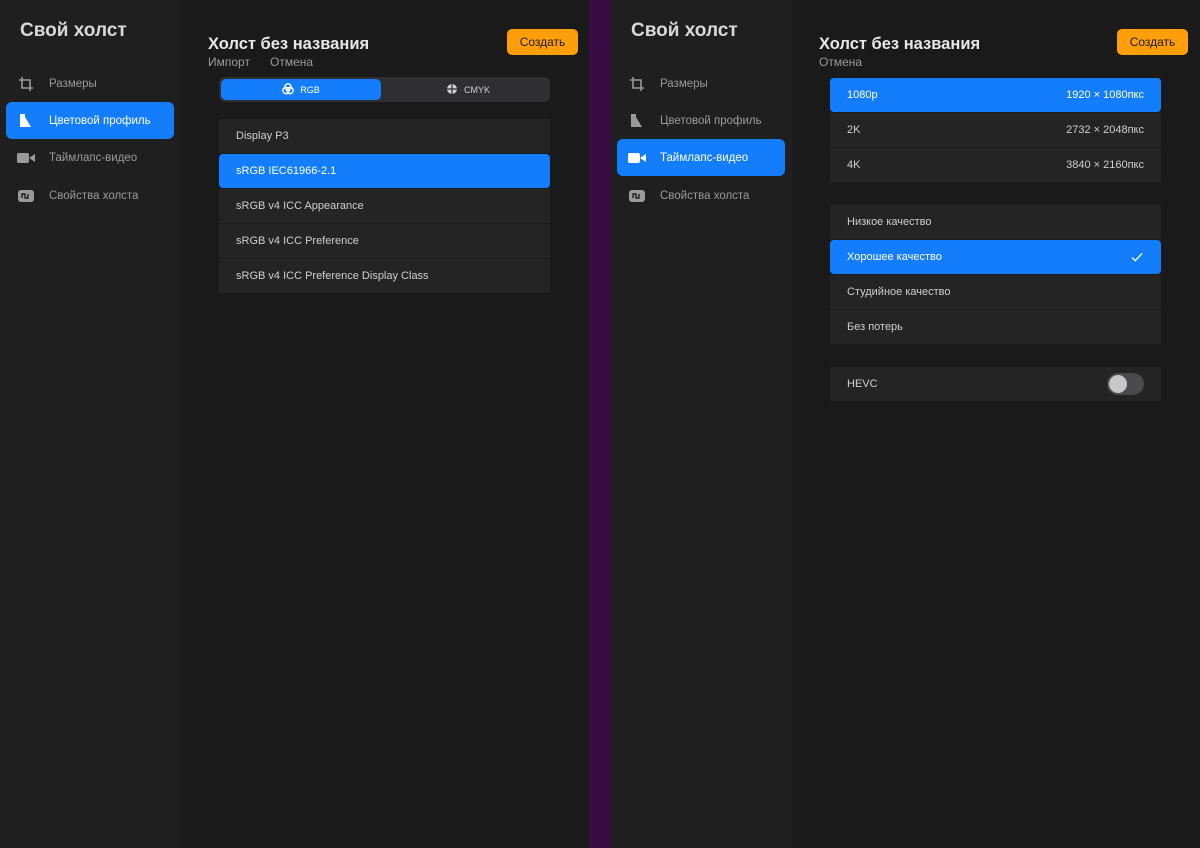 The image size is (1200, 848). I want to click on checkmark-icon, so click(1137, 257).